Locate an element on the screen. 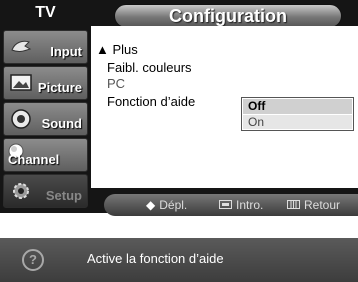 The image size is (358, 282). sidebar-header: TV is located at coordinates (45, 12).